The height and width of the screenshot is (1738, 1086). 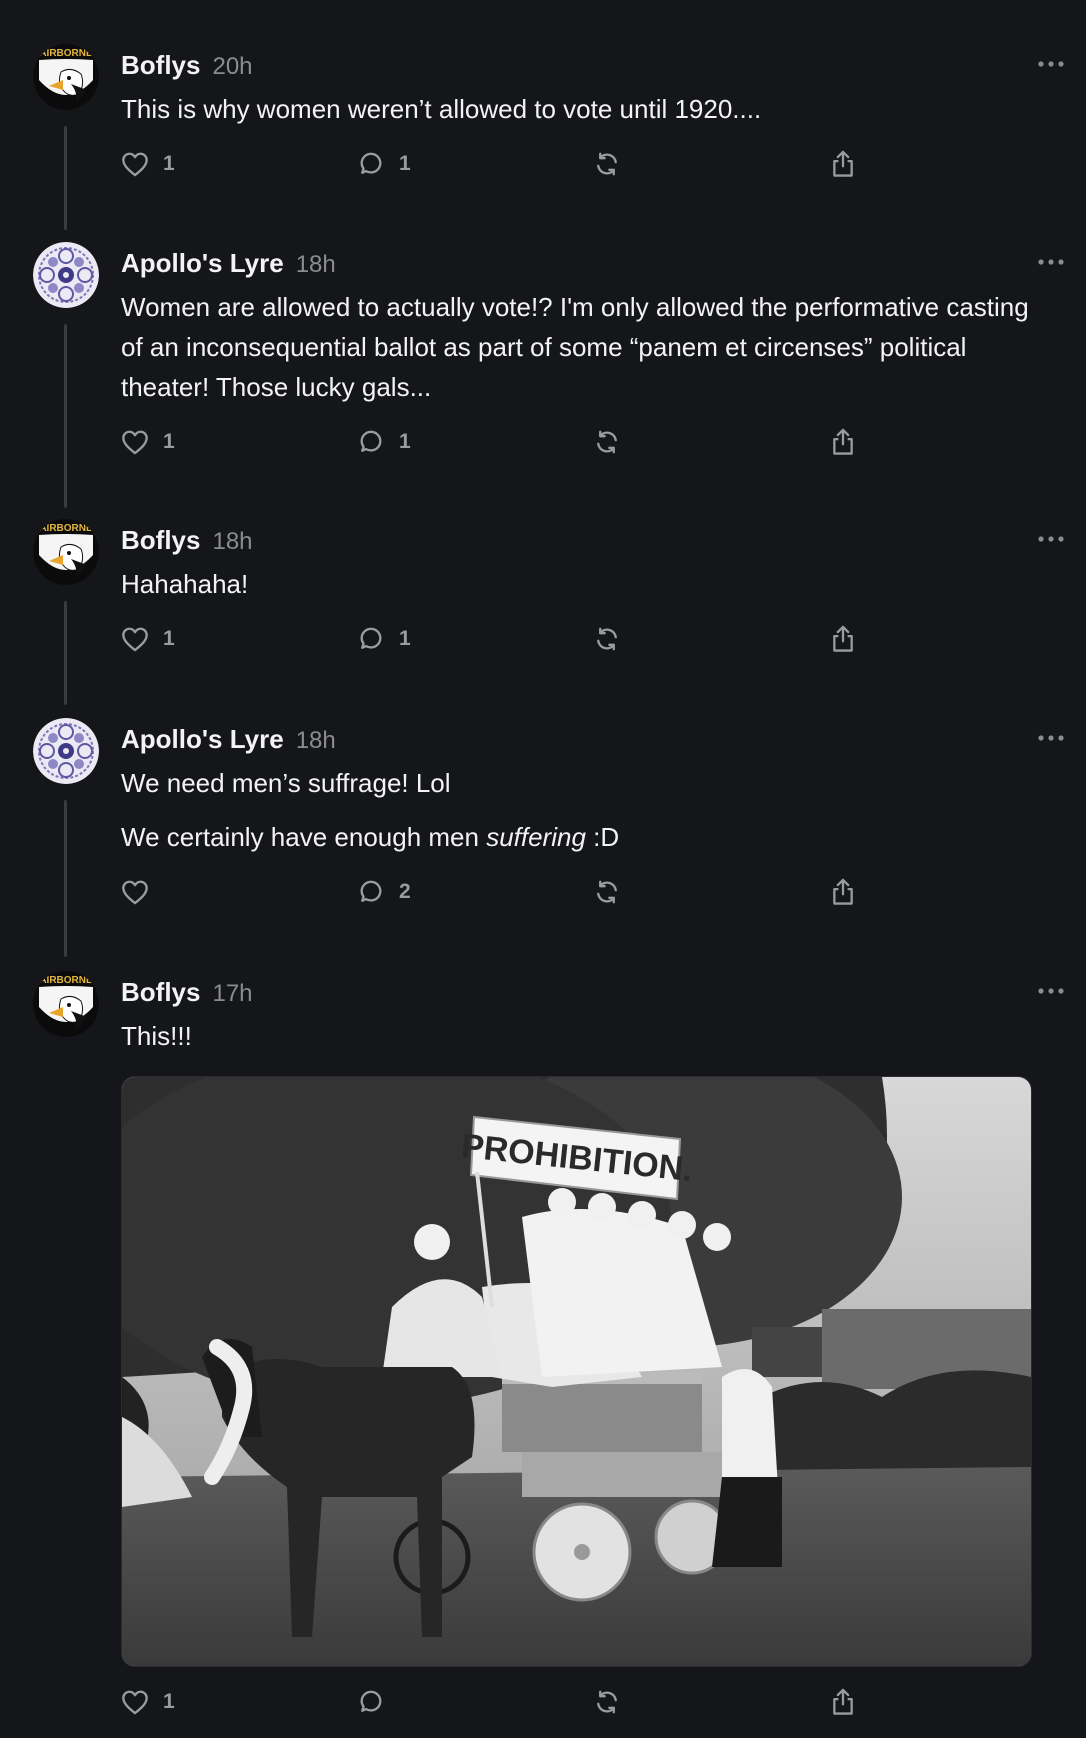 What do you see at coordinates (286, 783) in the screenshot?
I see `post-text: We need men’s suffrage! Lol` at bounding box center [286, 783].